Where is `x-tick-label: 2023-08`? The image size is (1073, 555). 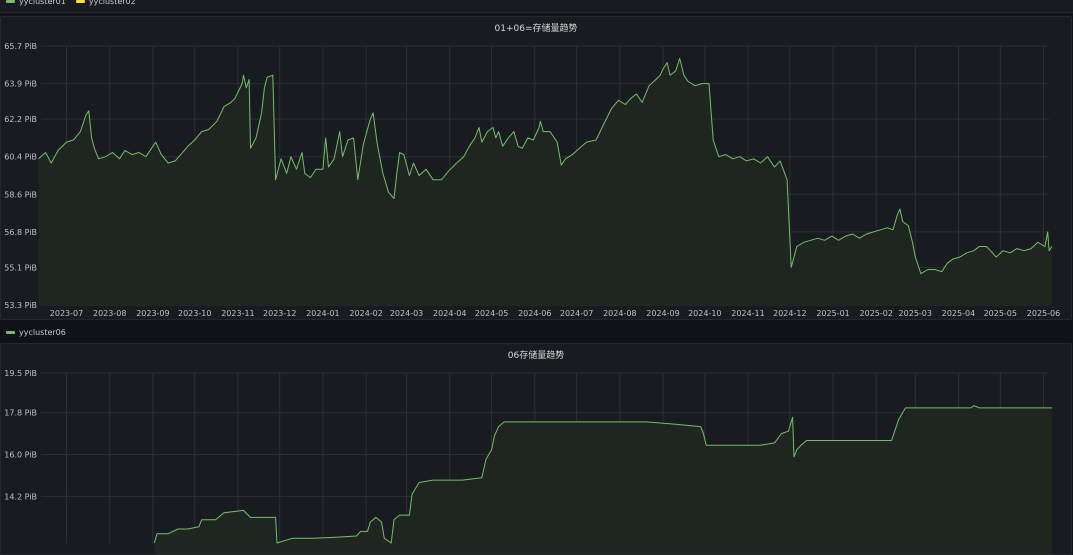 x-tick-label: 2023-08 is located at coordinates (109, 313).